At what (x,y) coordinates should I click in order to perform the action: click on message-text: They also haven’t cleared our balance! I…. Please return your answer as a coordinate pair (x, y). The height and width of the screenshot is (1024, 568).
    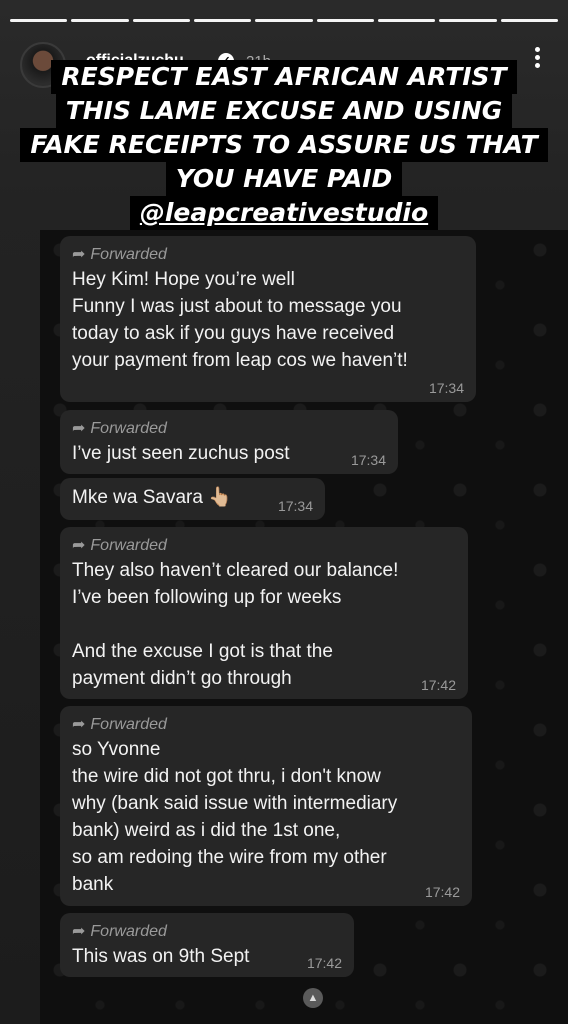
    Looking at the image, I should click on (235, 624).